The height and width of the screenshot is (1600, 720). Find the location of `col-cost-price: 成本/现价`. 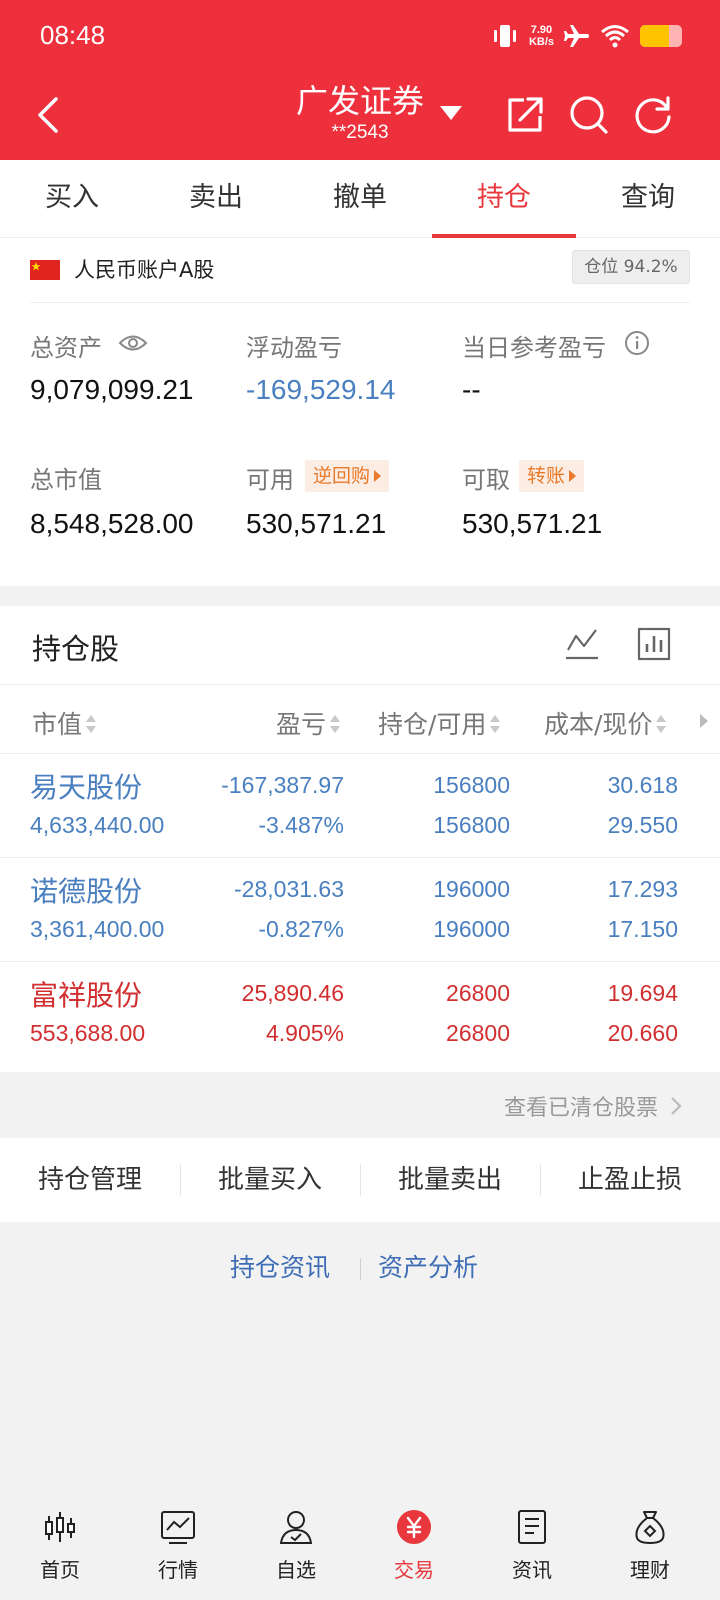

col-cost-price: 成本/现价 is located at coordinates (605, 723).